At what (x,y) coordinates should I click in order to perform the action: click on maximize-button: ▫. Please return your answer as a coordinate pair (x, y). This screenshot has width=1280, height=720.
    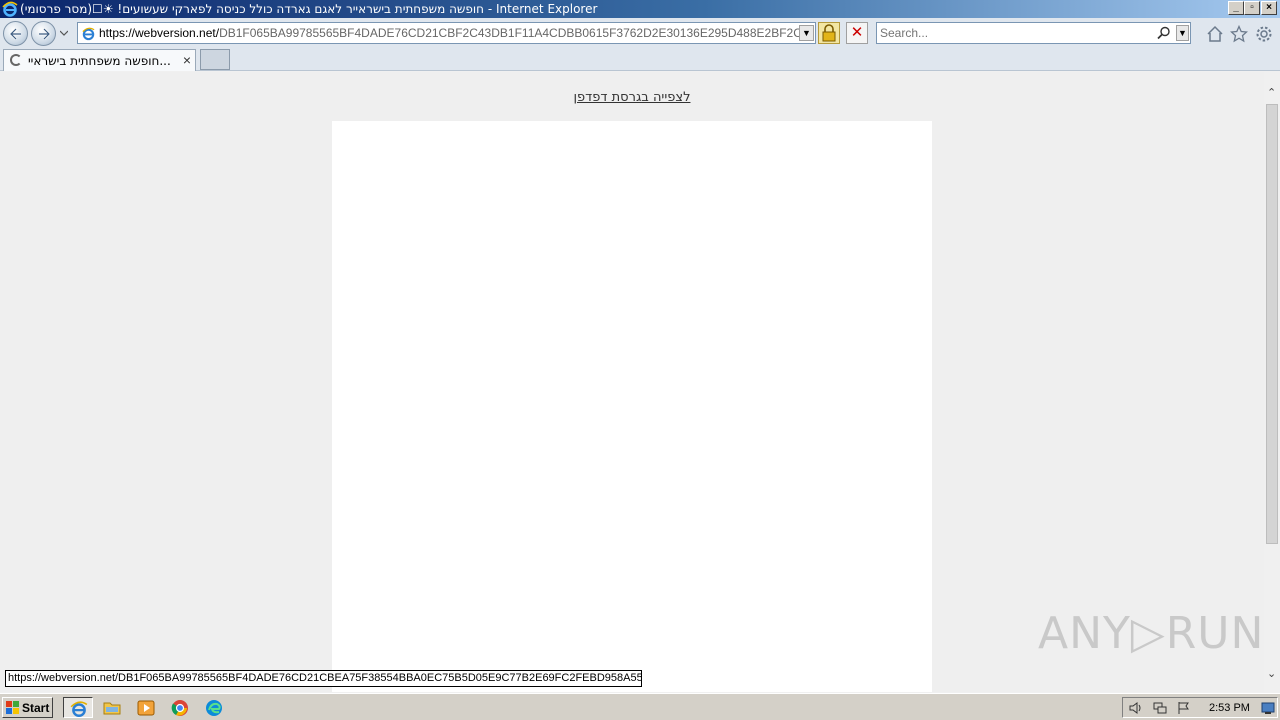
    Looking at the image, I should click on (1252, 8).